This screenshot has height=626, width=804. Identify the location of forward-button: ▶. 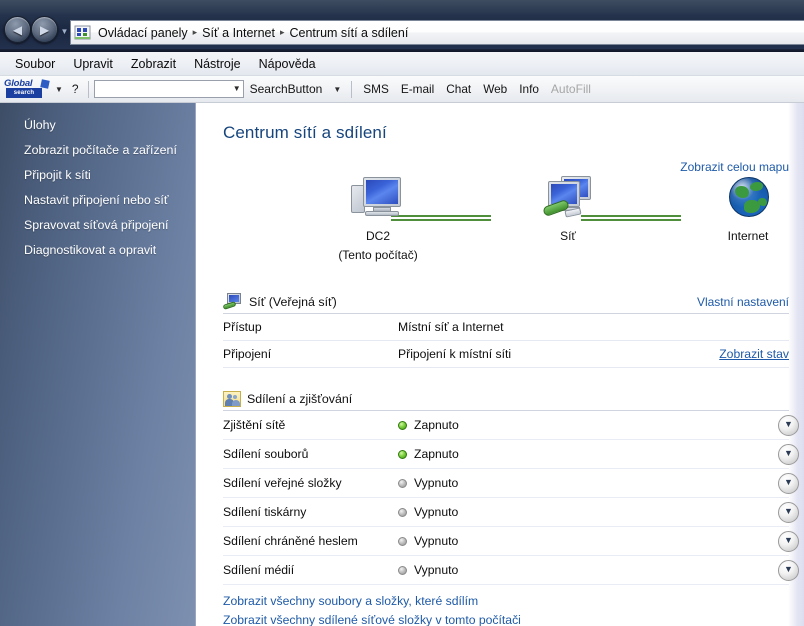
(44, 29).